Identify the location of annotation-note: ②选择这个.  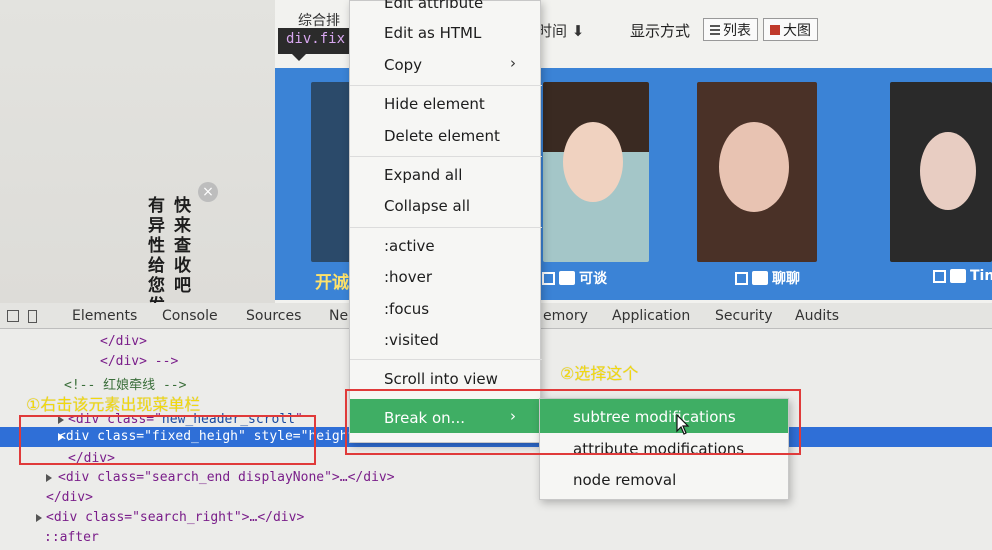
(599, 373).